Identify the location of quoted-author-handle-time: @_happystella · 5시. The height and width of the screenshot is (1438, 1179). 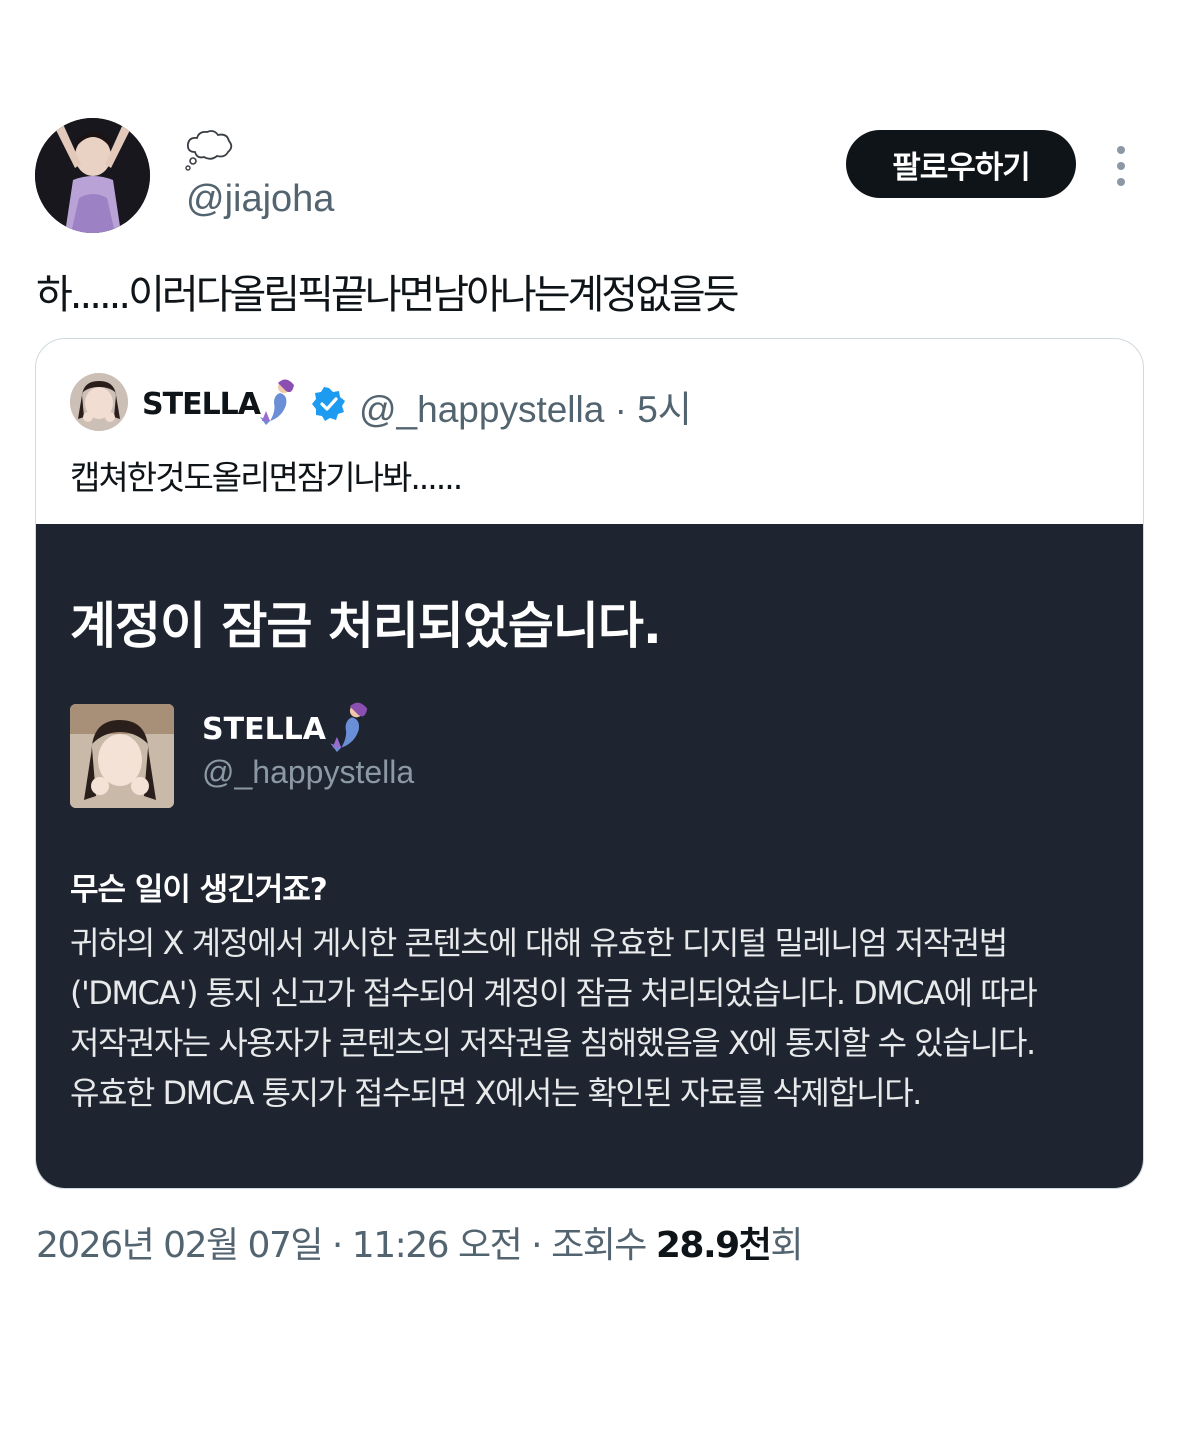
(525, 406).